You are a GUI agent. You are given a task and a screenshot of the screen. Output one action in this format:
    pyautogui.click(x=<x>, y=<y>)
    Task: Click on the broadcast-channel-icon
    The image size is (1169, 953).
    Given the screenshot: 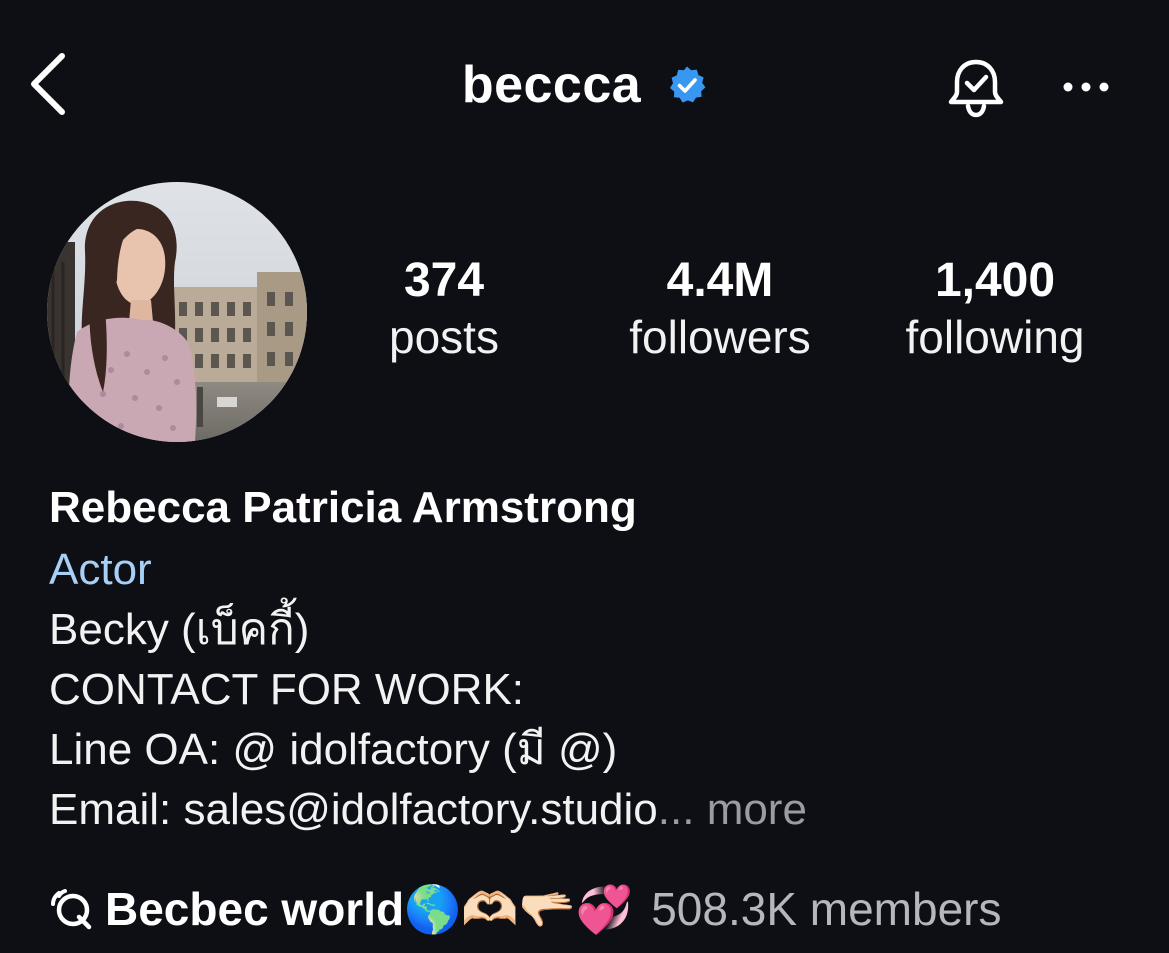 What is the action you would take?
    pyautogui.click(x=73, y=909)
    